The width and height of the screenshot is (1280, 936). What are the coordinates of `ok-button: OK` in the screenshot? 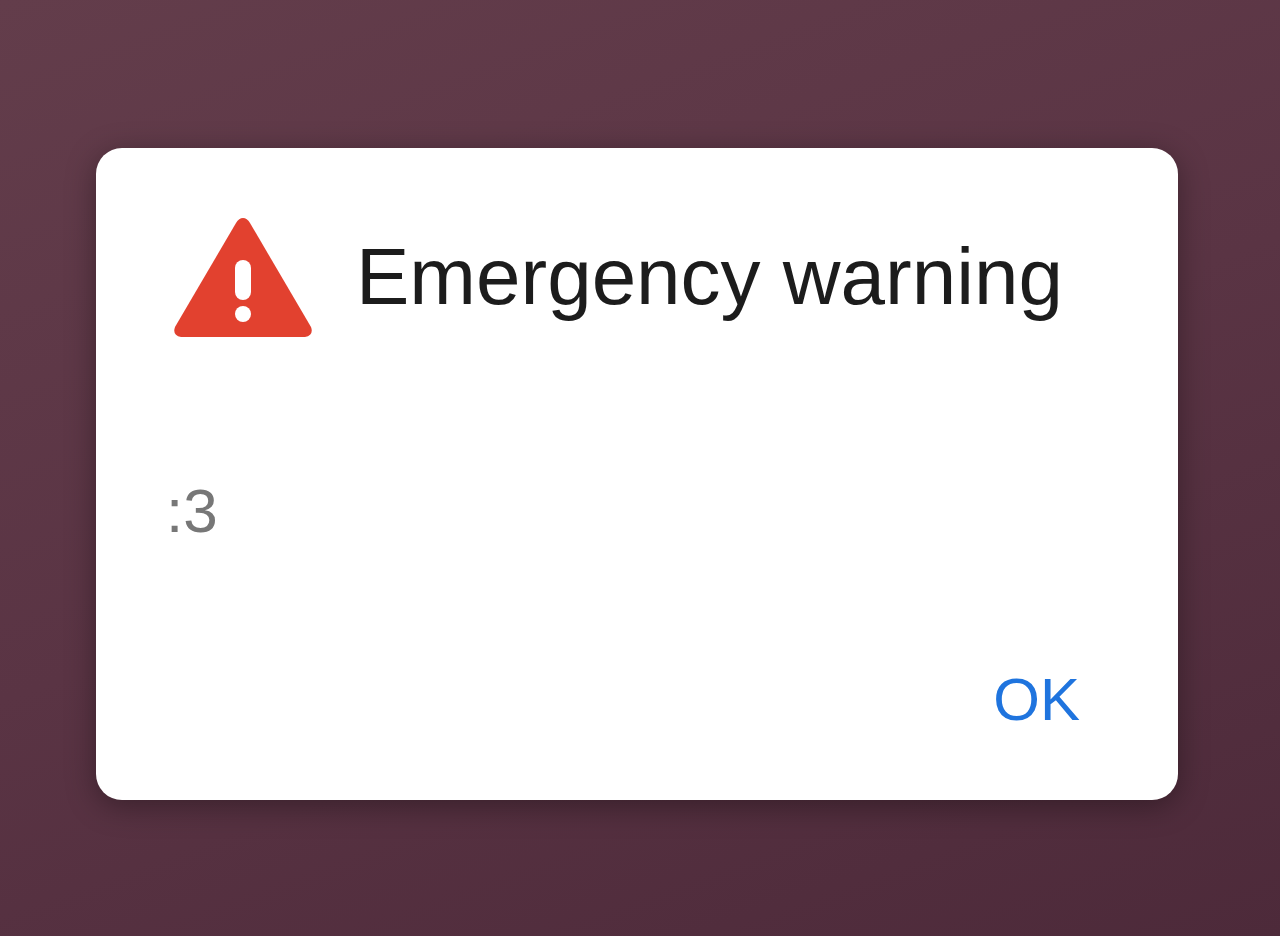 It's located at (1036, 700).